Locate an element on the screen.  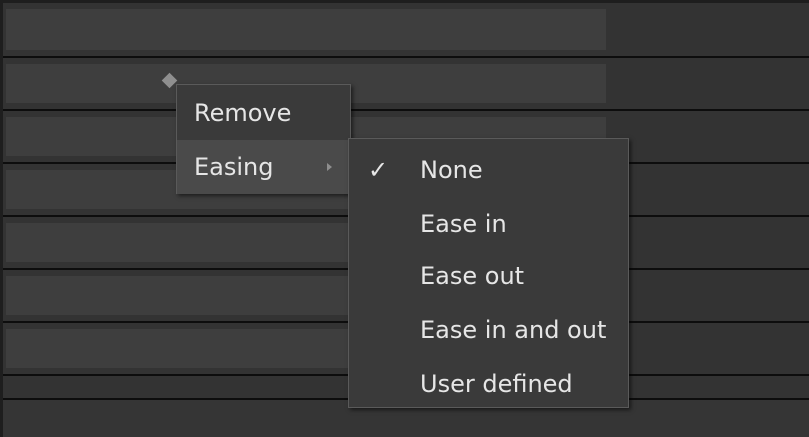
check-icon: ✓ is located at coordinates (378, 170).